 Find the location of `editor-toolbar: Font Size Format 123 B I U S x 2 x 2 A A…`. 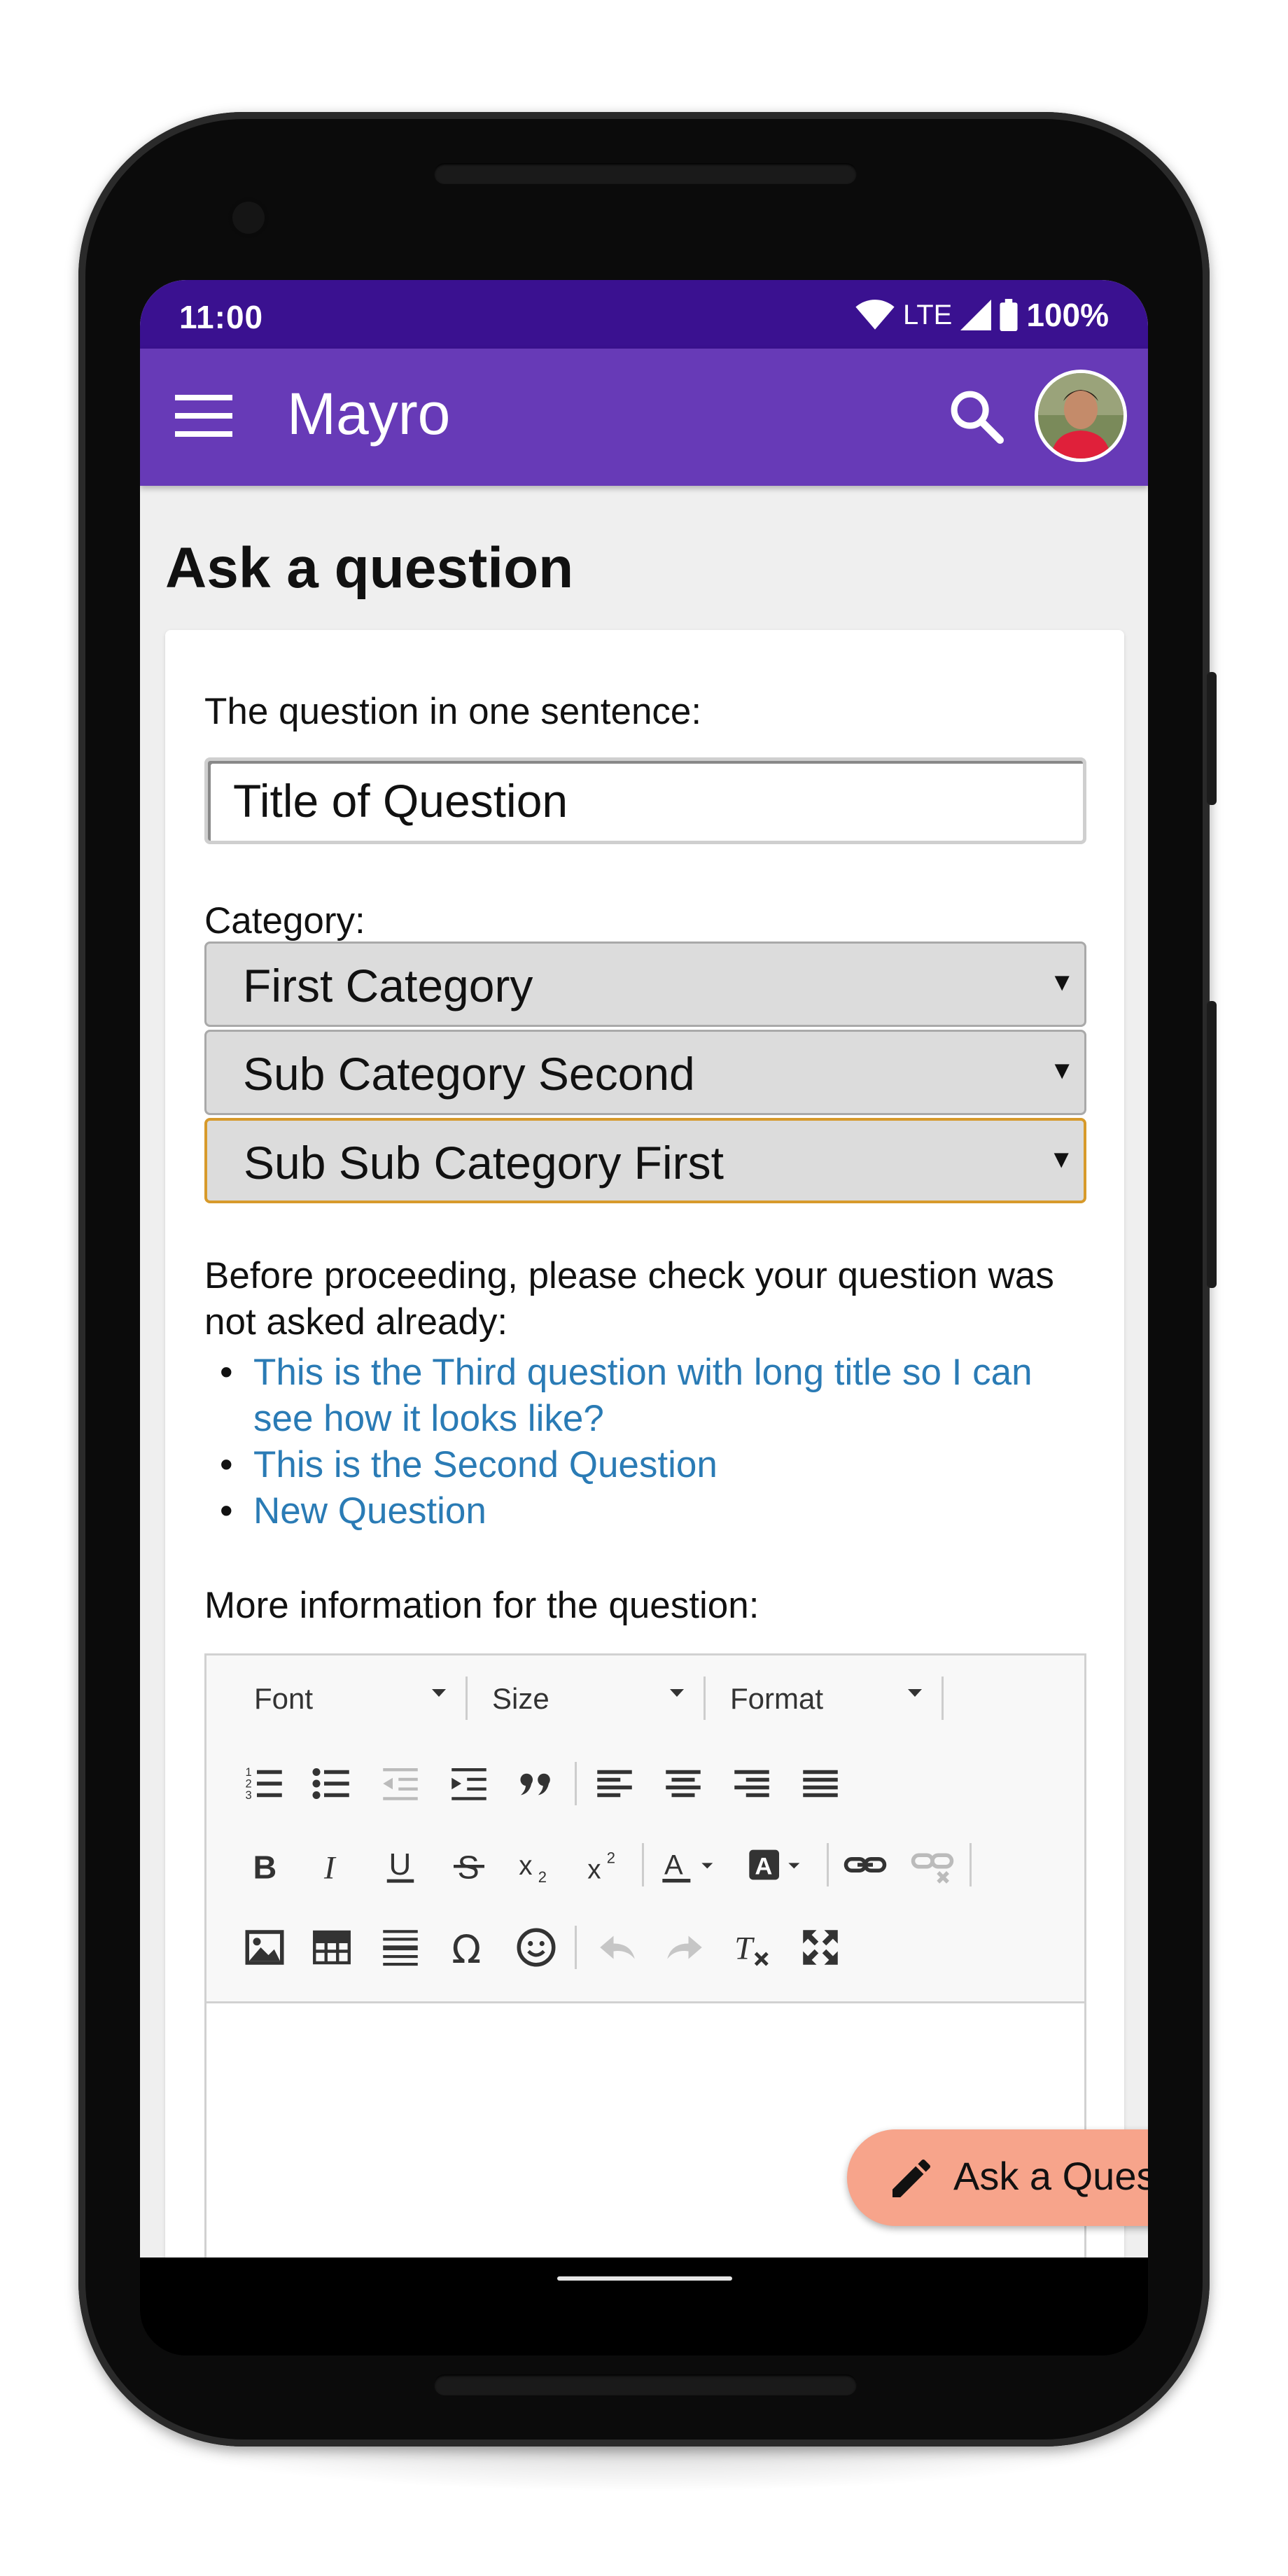

editor-toolbar: Font Size Format 123 B I U S x 2 x 2 A A… is located at coordinates (645, 1829).